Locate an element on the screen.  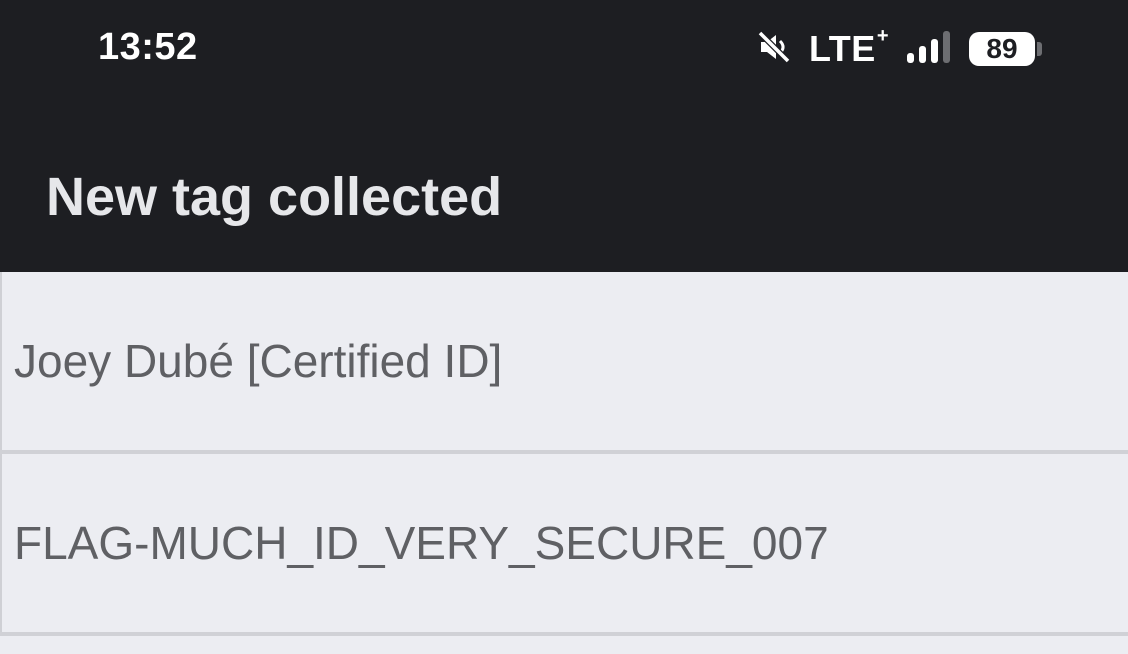
battery-tip is located at coordinates (1039, 49).